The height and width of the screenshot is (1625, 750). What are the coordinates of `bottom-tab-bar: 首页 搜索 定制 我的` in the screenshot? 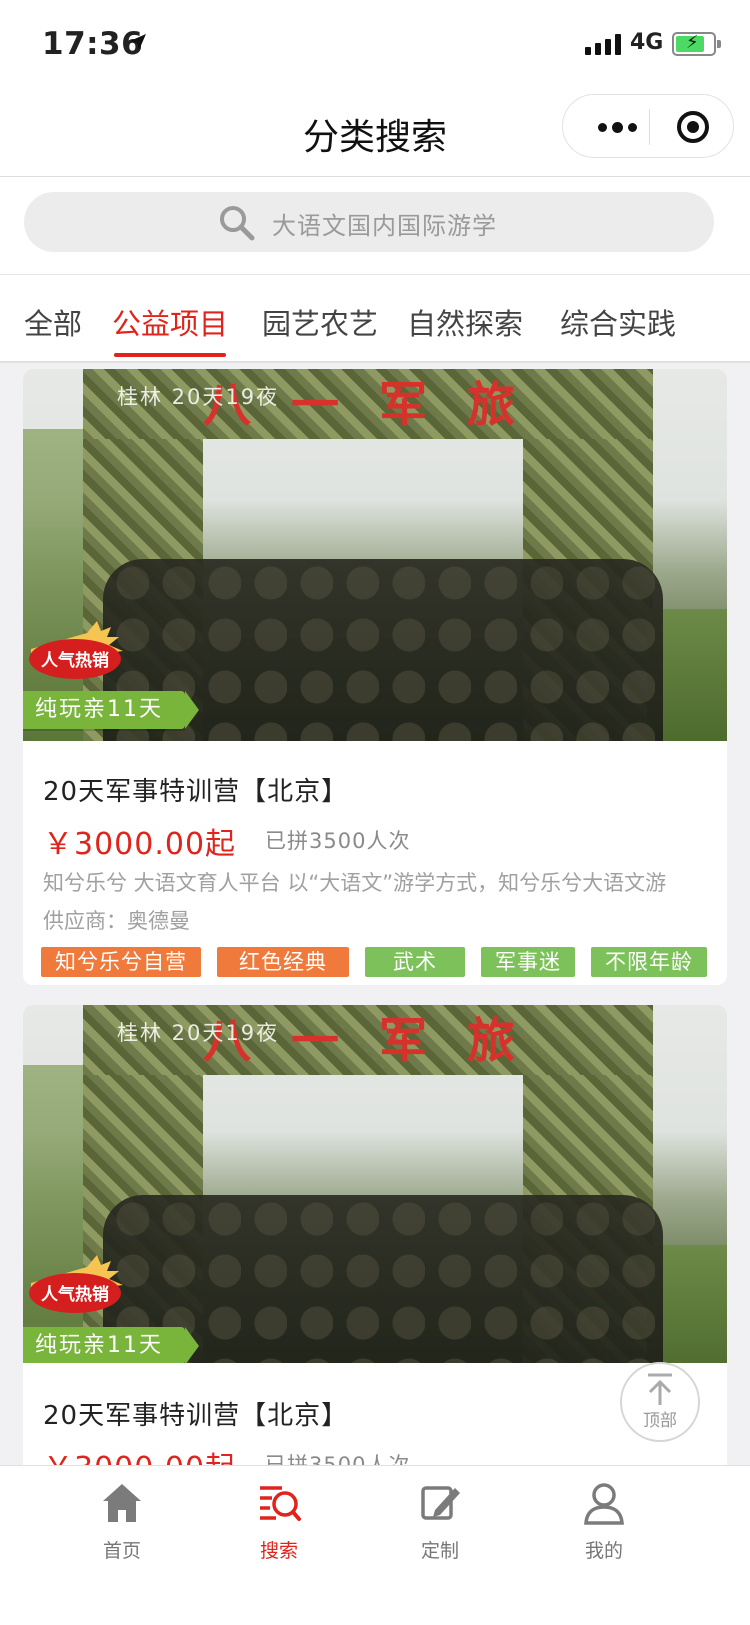 It's located at (375, 1545).